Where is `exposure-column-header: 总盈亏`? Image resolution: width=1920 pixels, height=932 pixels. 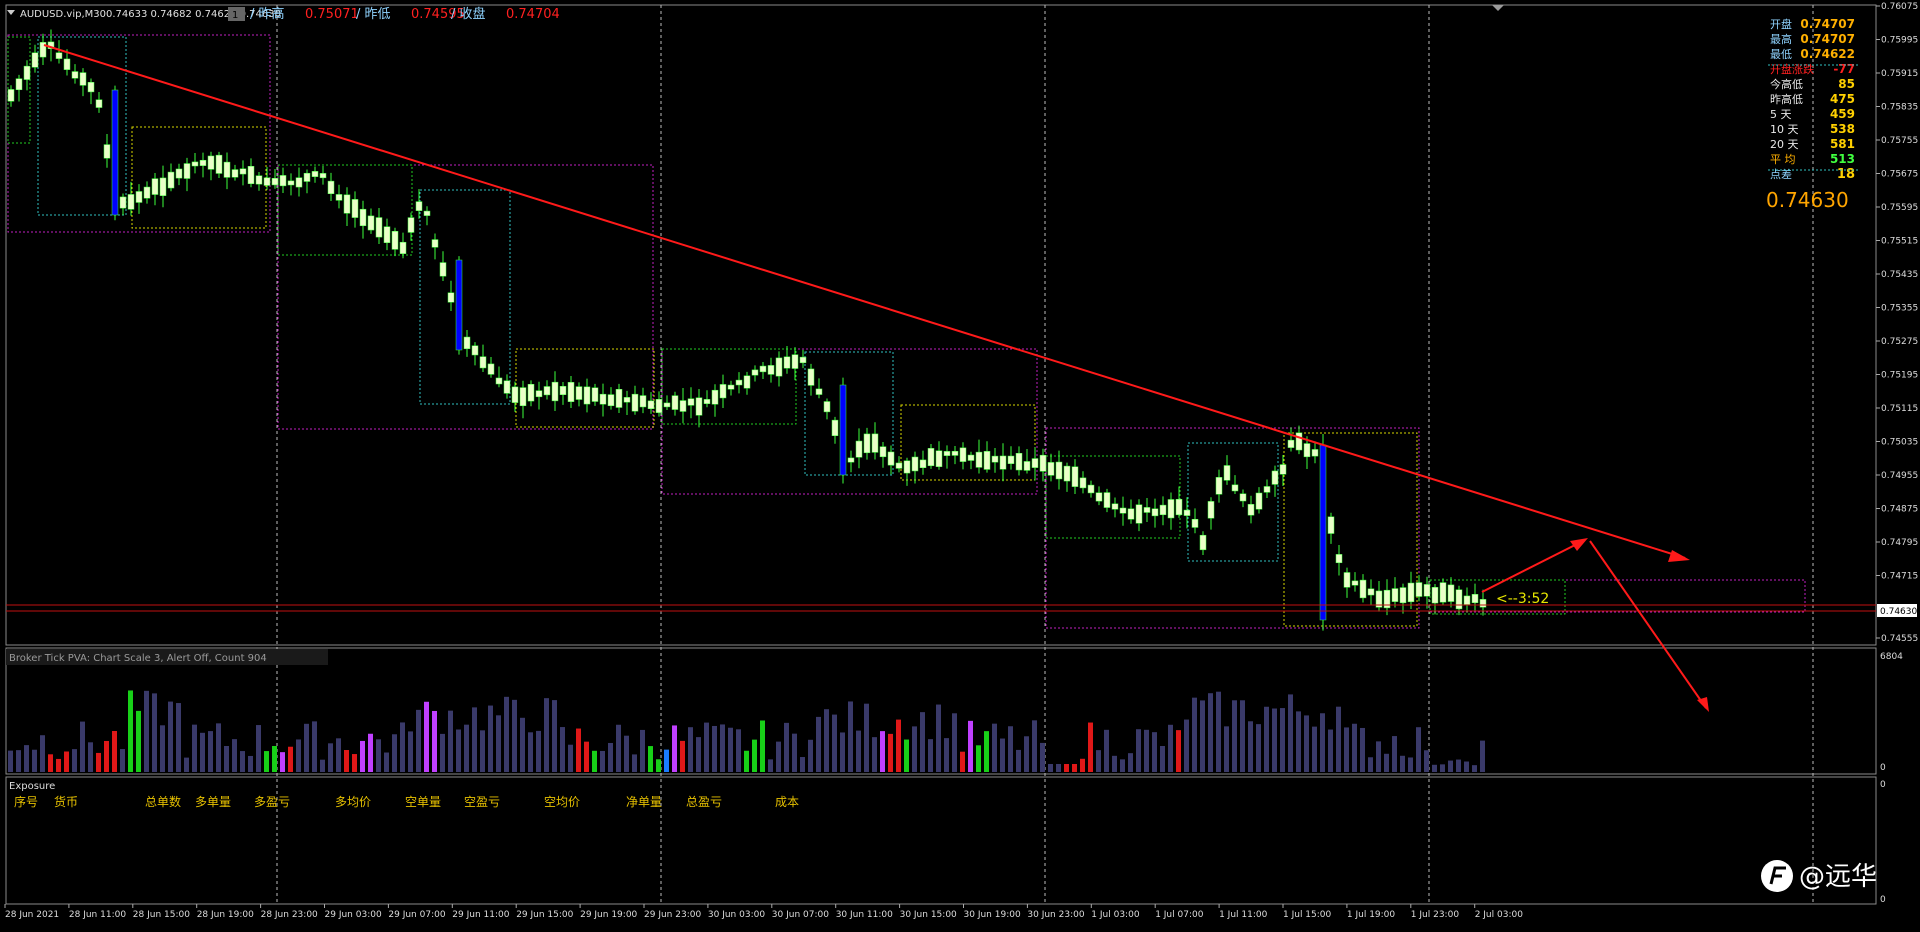
exposure-column-header: 总盈亏 is located at coordinates (704, 802).